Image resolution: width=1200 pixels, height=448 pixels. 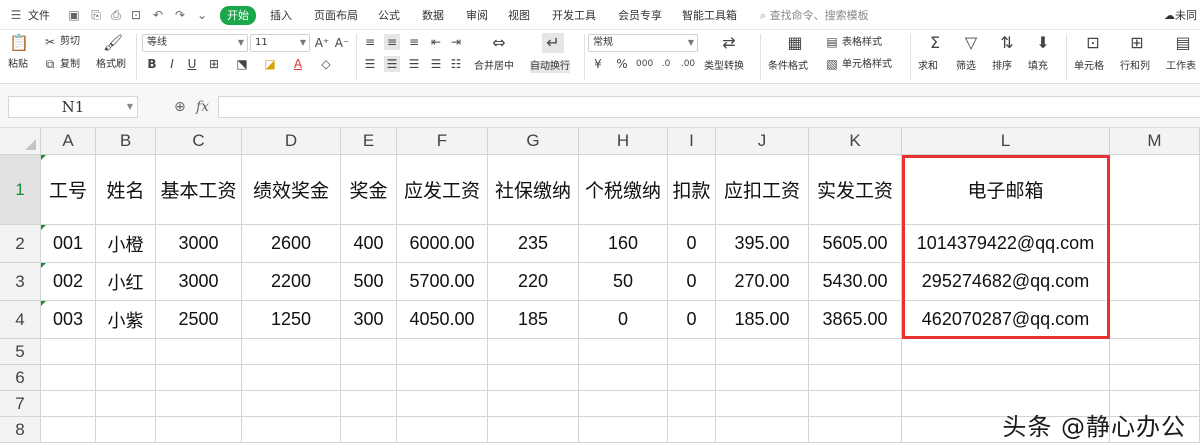 What do you see at coordinates (20, 352) in the screenshot?
I see `row-header-5: 5` at bounding box center [20, 352].